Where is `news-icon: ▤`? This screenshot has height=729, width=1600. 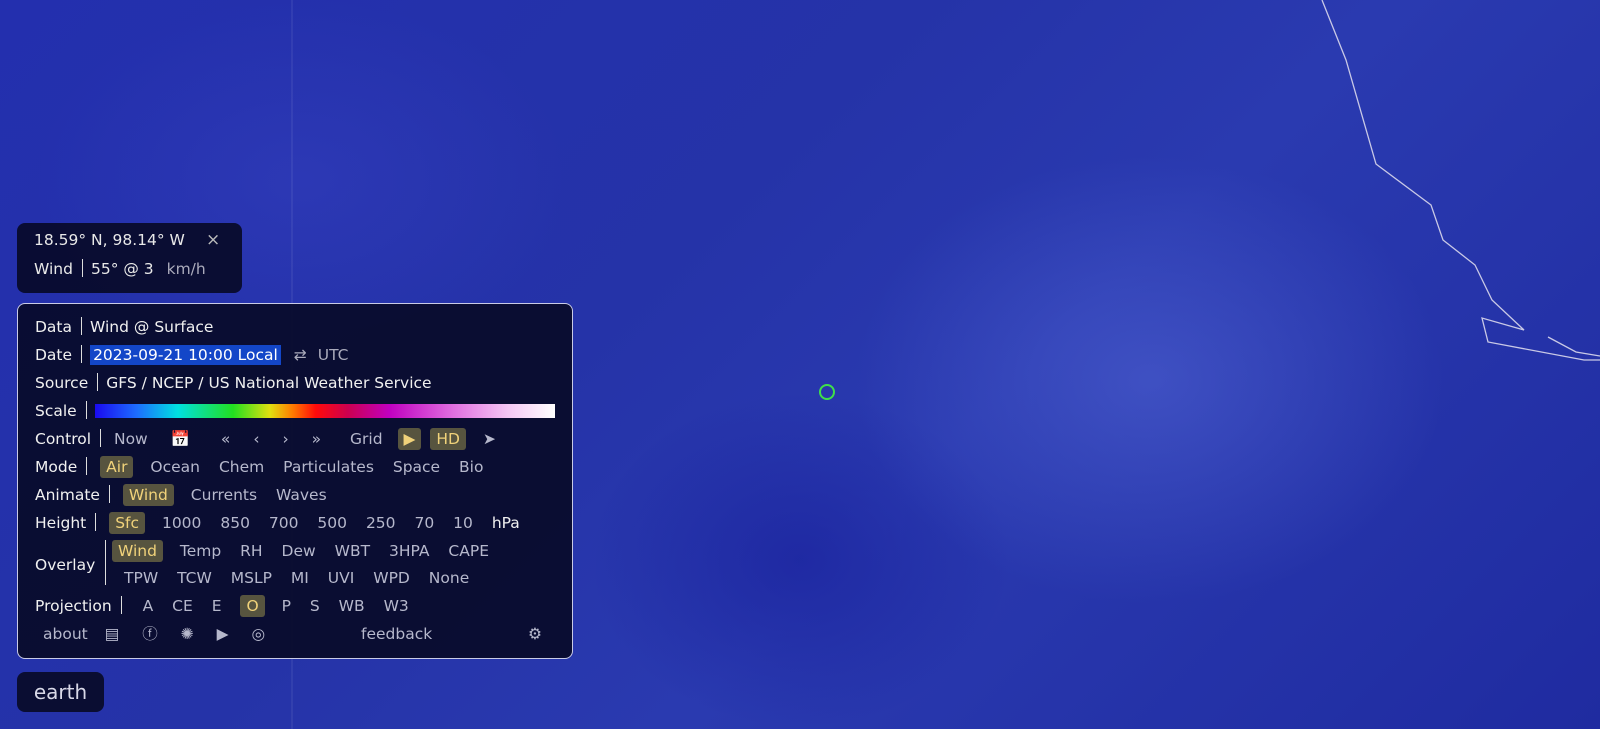 news-icon: ▤ is located at coordinates (112, 634).